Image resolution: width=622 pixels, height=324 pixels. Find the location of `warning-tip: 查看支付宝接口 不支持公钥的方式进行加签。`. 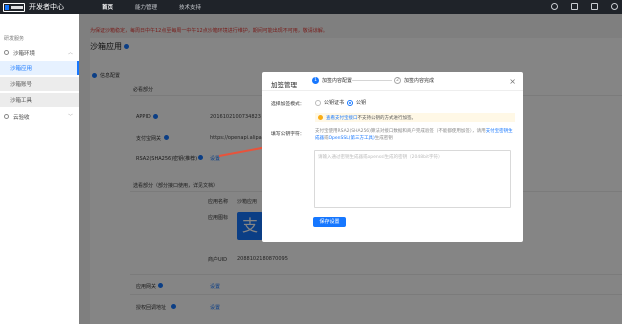

warning-tip: 查看支付宝接口 不支持公钥的方式进行加签。 is located at coordinates (415, 117).